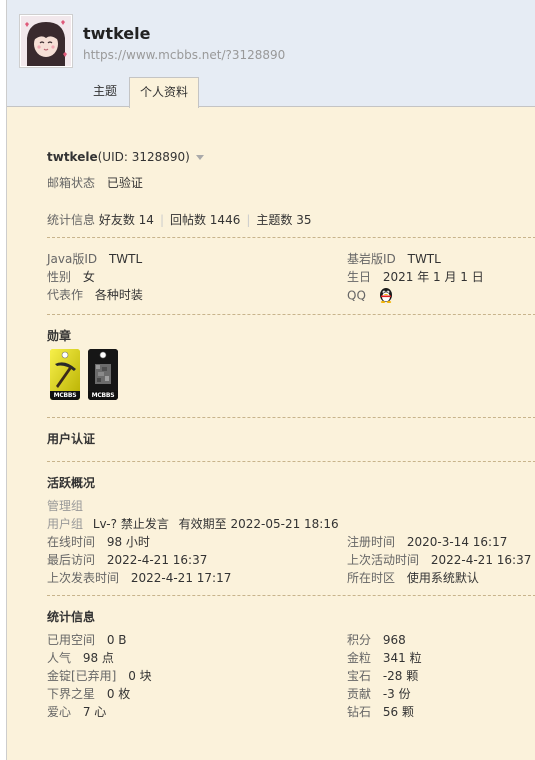 The width and height of the screenshot is (535, 760). What do you see at coordinates (128, 542) in the screenshot?
I see `online-time-value: 98 小时` at bounding box center [128, 542].